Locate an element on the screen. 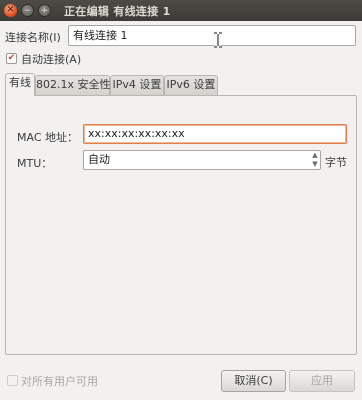 The height and width of the screenshot is (400, 362). mtu-value: 自动 is located at coordinates (99, 159).